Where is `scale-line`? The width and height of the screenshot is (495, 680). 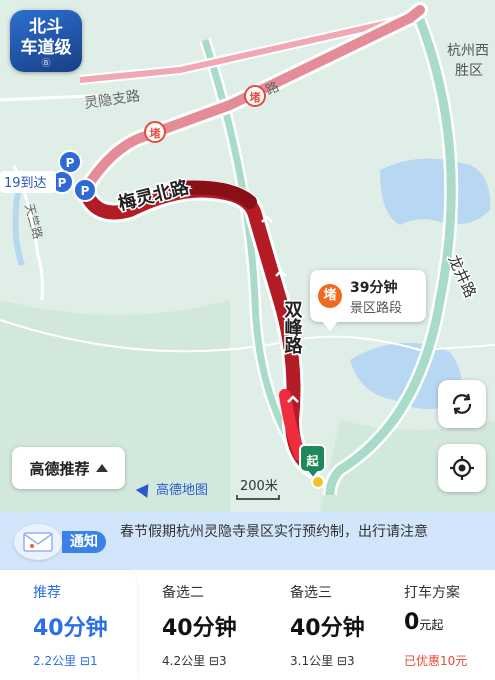
scale-line is located at coordinates (258, 497).